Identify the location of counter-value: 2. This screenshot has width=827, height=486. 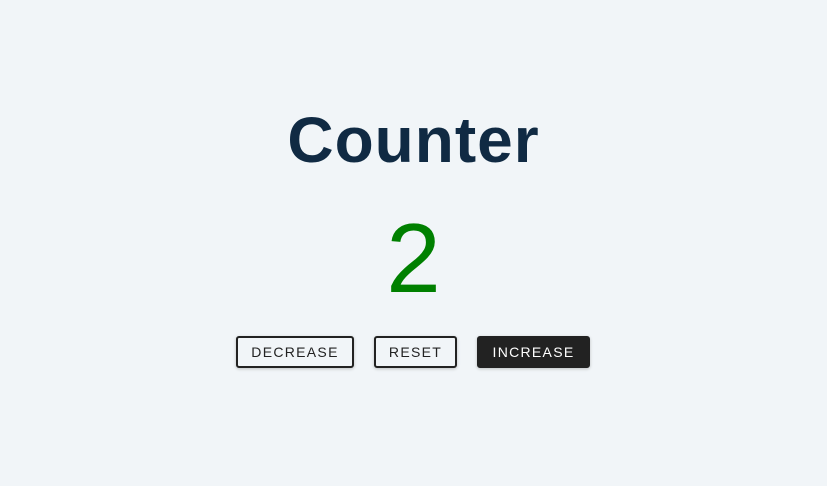
(413, 258).